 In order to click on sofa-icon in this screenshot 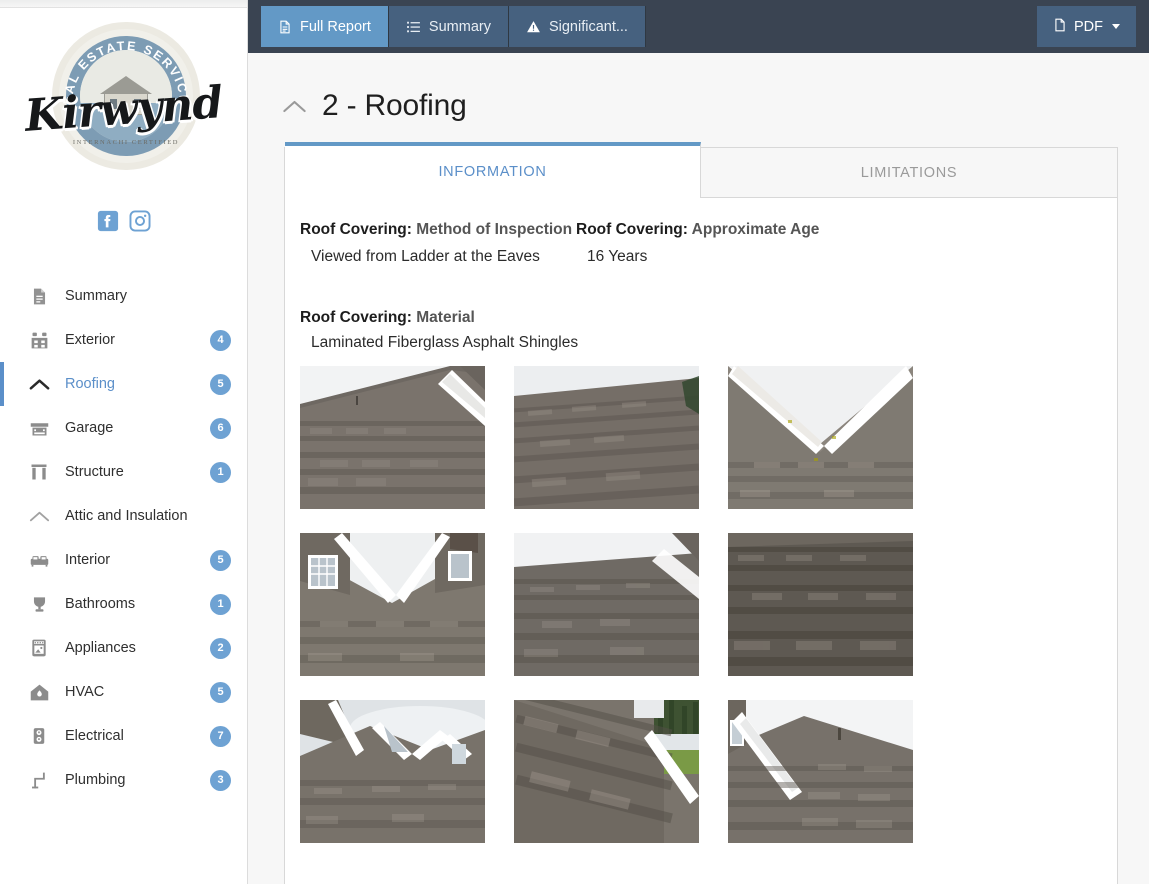, I will do `click(39, 560)`.